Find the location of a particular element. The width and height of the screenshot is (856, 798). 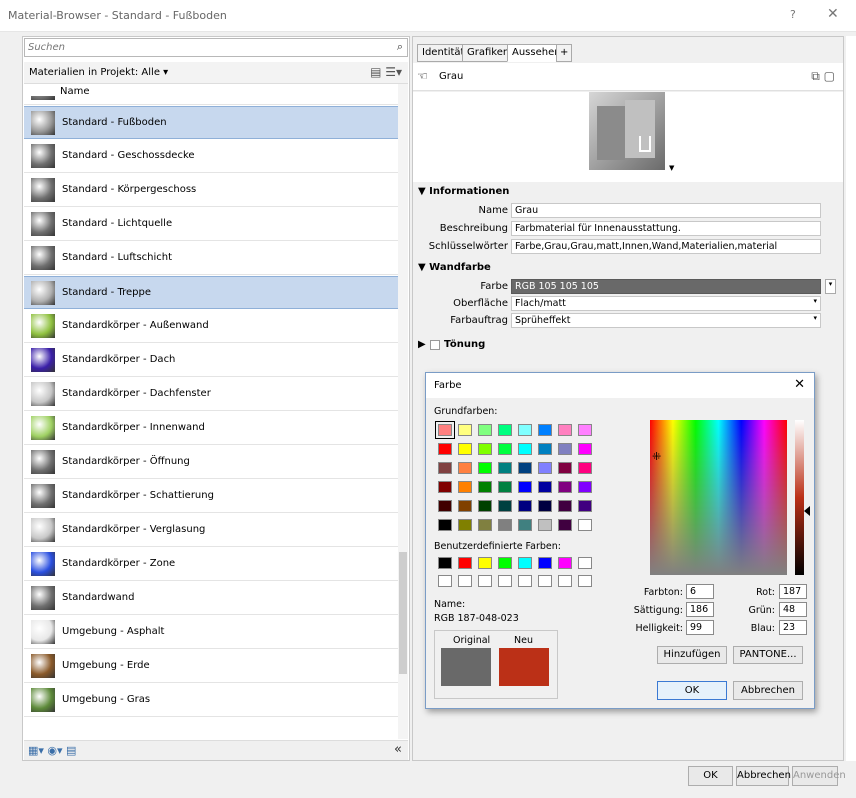

search-input is located at coordinates (205, 47).